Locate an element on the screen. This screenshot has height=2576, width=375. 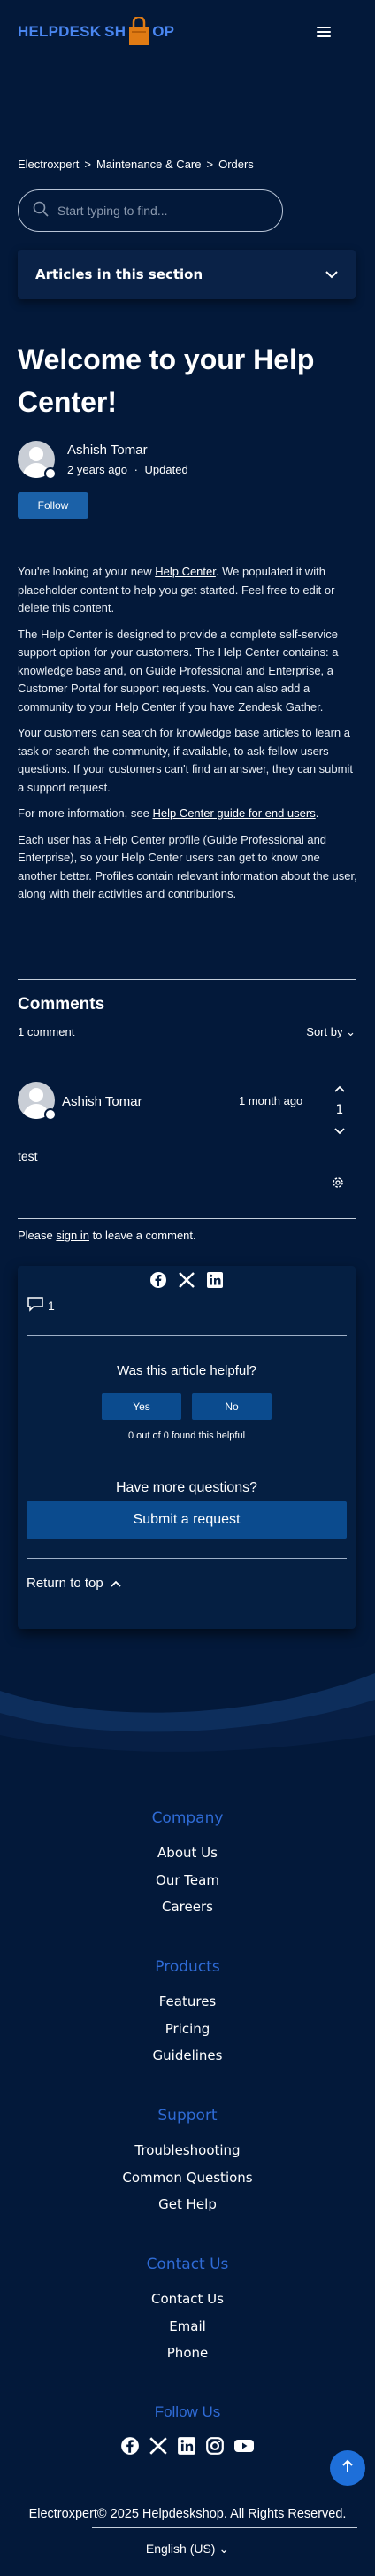
arrow-up-icon is located at coordinates (348, 2468).